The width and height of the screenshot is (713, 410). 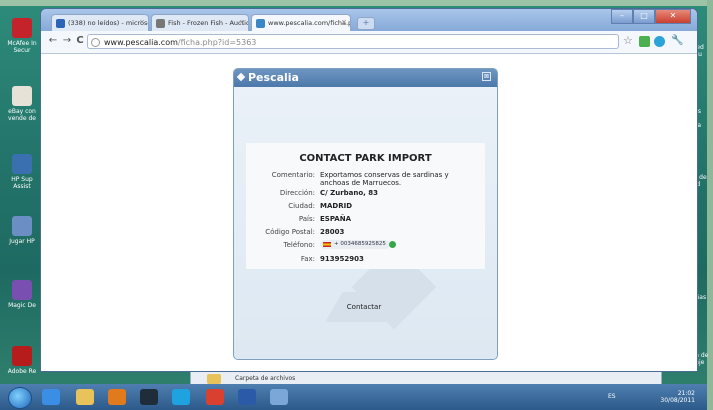 I want to click on minimize-button: –, so click(x=622, y=16).